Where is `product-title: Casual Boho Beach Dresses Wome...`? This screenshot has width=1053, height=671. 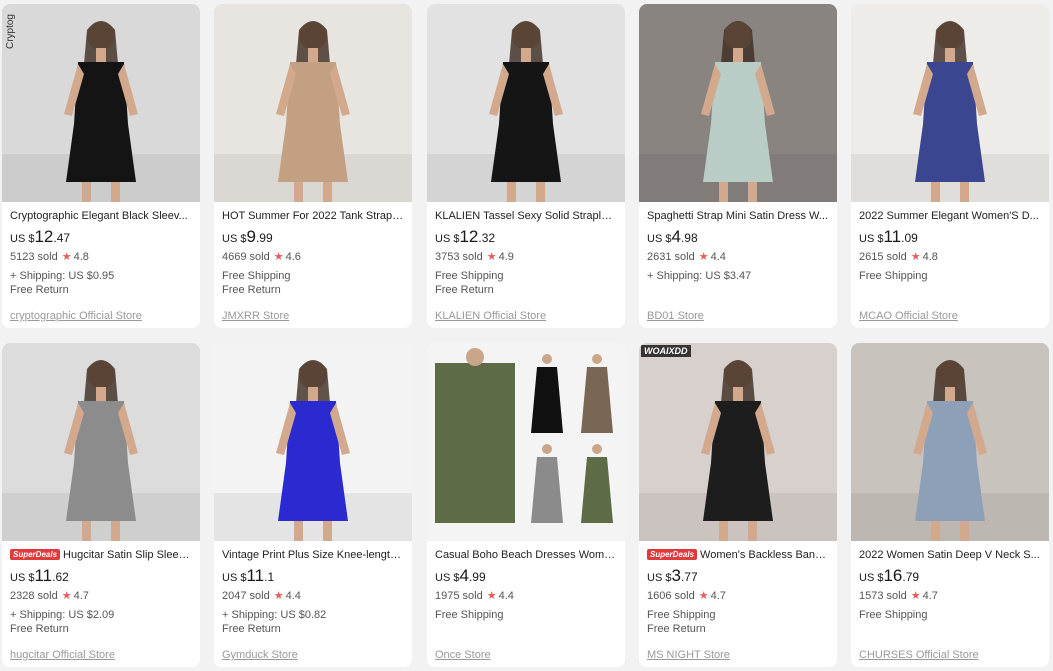 product-title: Casual Boho Beach Dresses Wome... is located at coordinates (526, 555).